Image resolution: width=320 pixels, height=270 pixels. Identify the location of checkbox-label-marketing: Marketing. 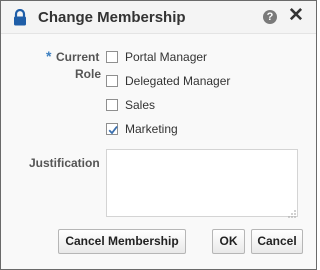
(151, 129).